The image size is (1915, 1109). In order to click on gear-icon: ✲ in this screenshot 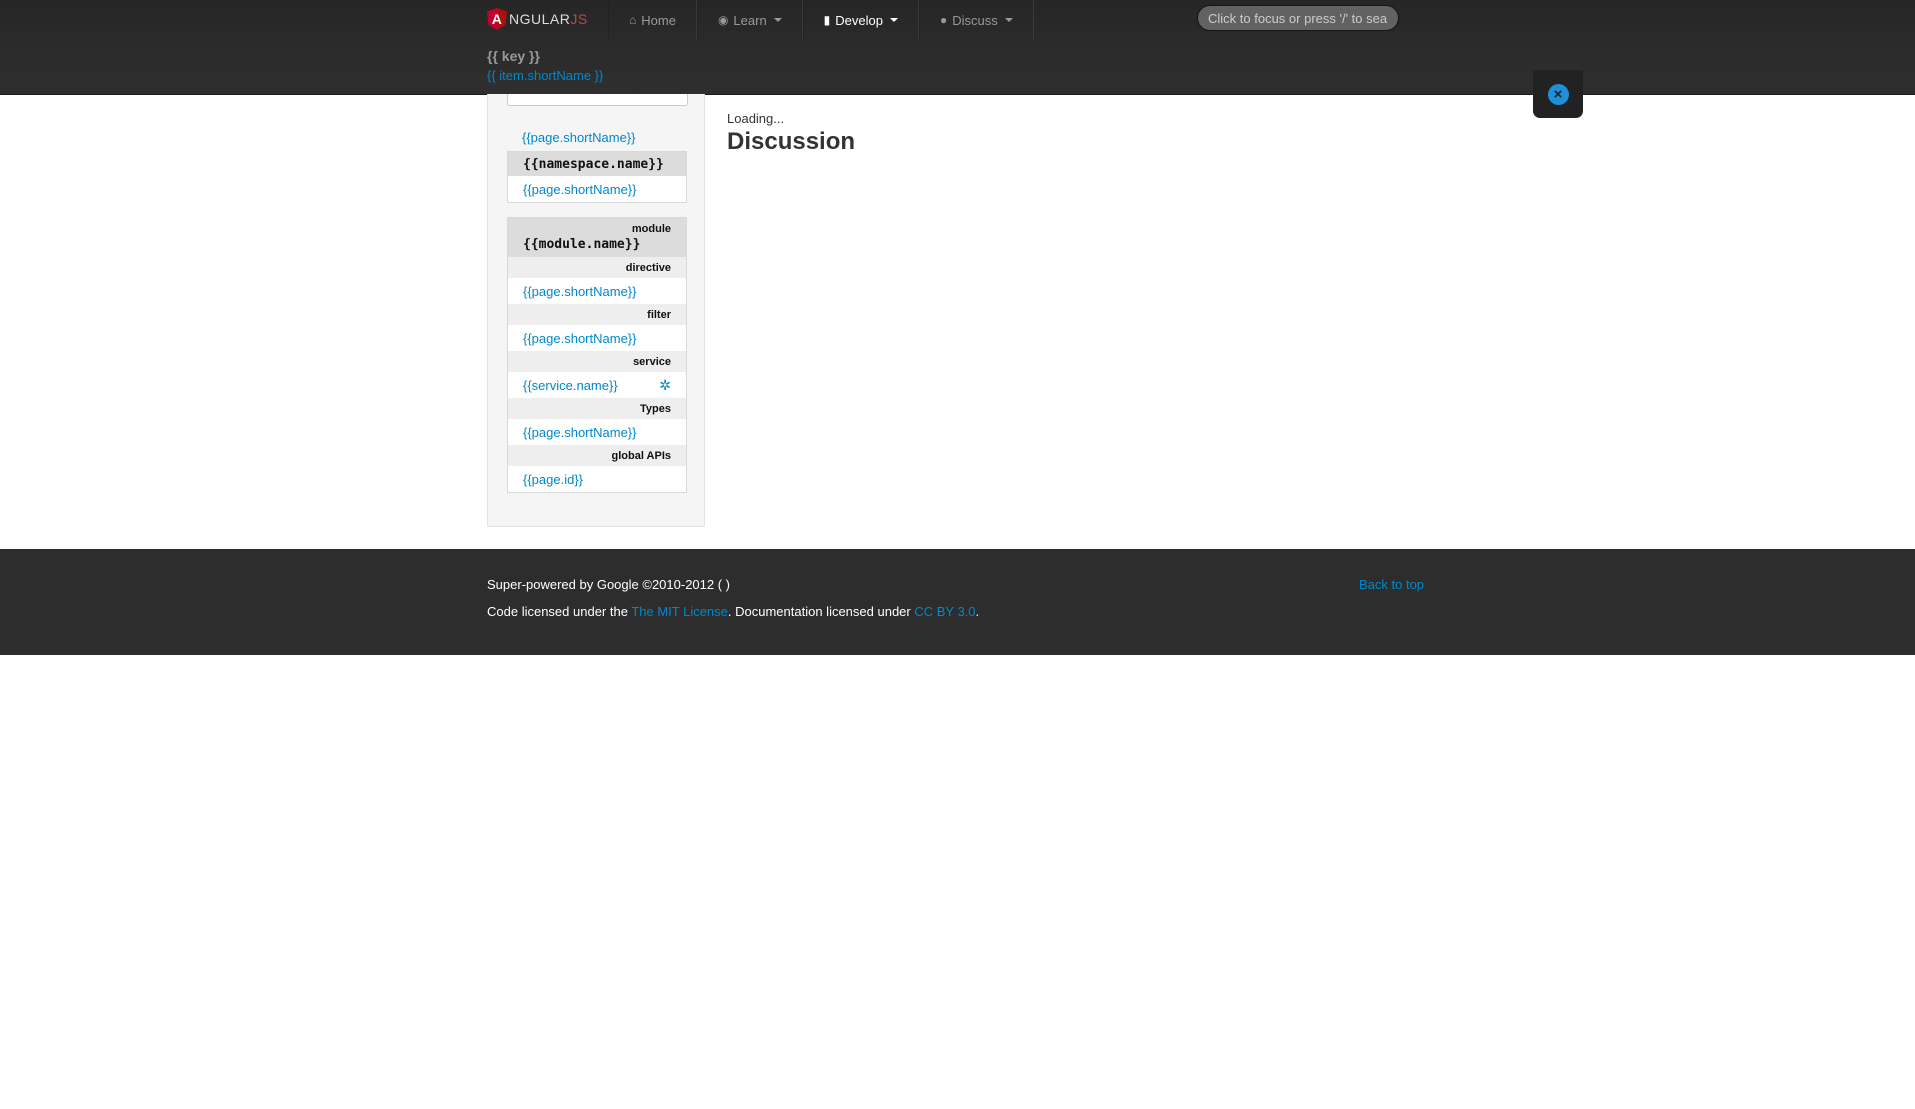, I will do `click(665, 384)`.